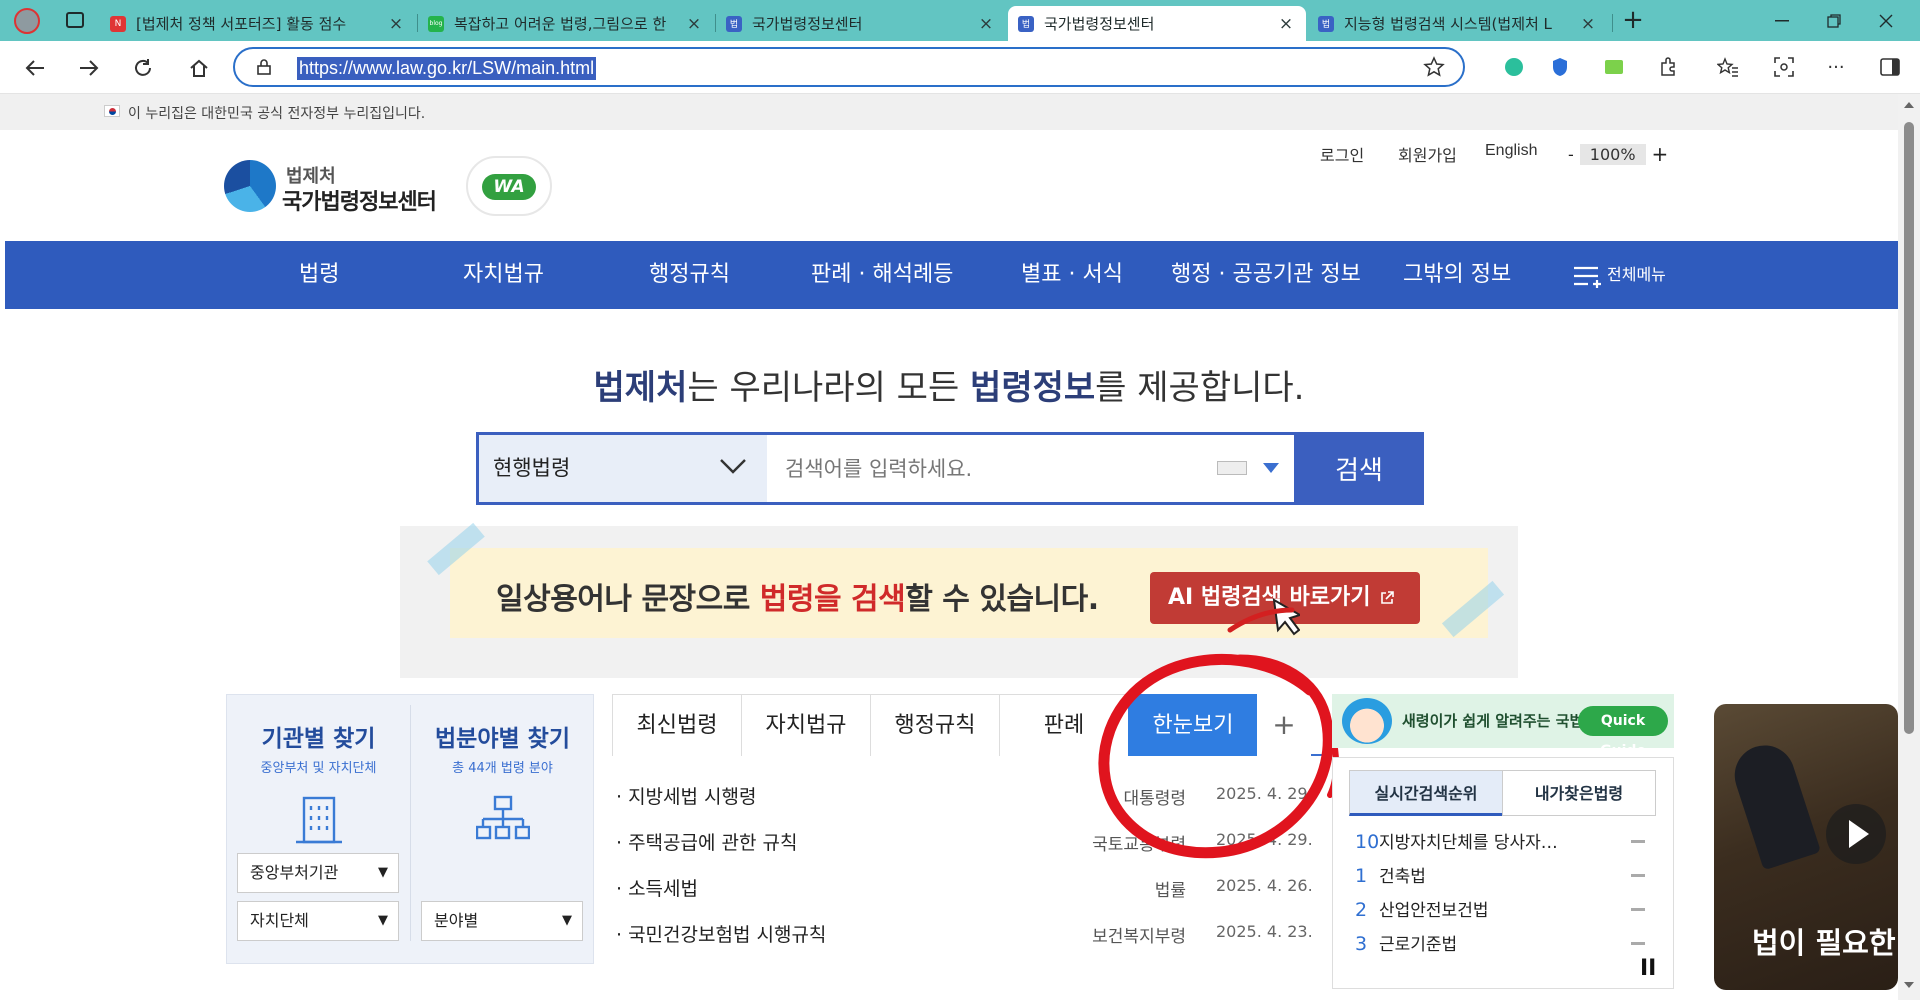  Describe the element at coordinates (1027, 468) in the screenshot. I see `search-input` at that location.